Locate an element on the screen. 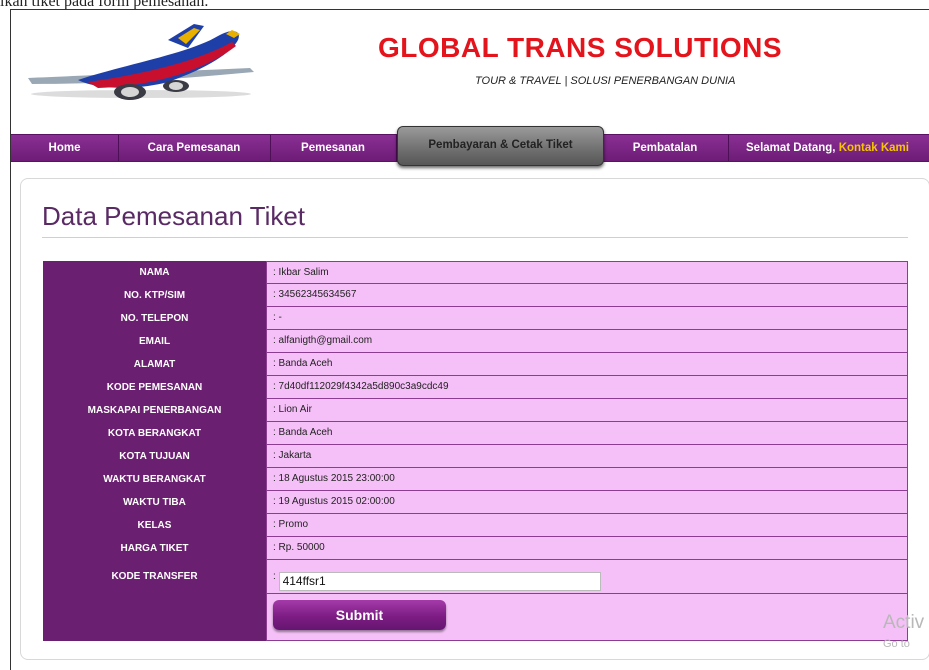  row-label: KOTA TUJUAN is located at coordinates (154, 456).